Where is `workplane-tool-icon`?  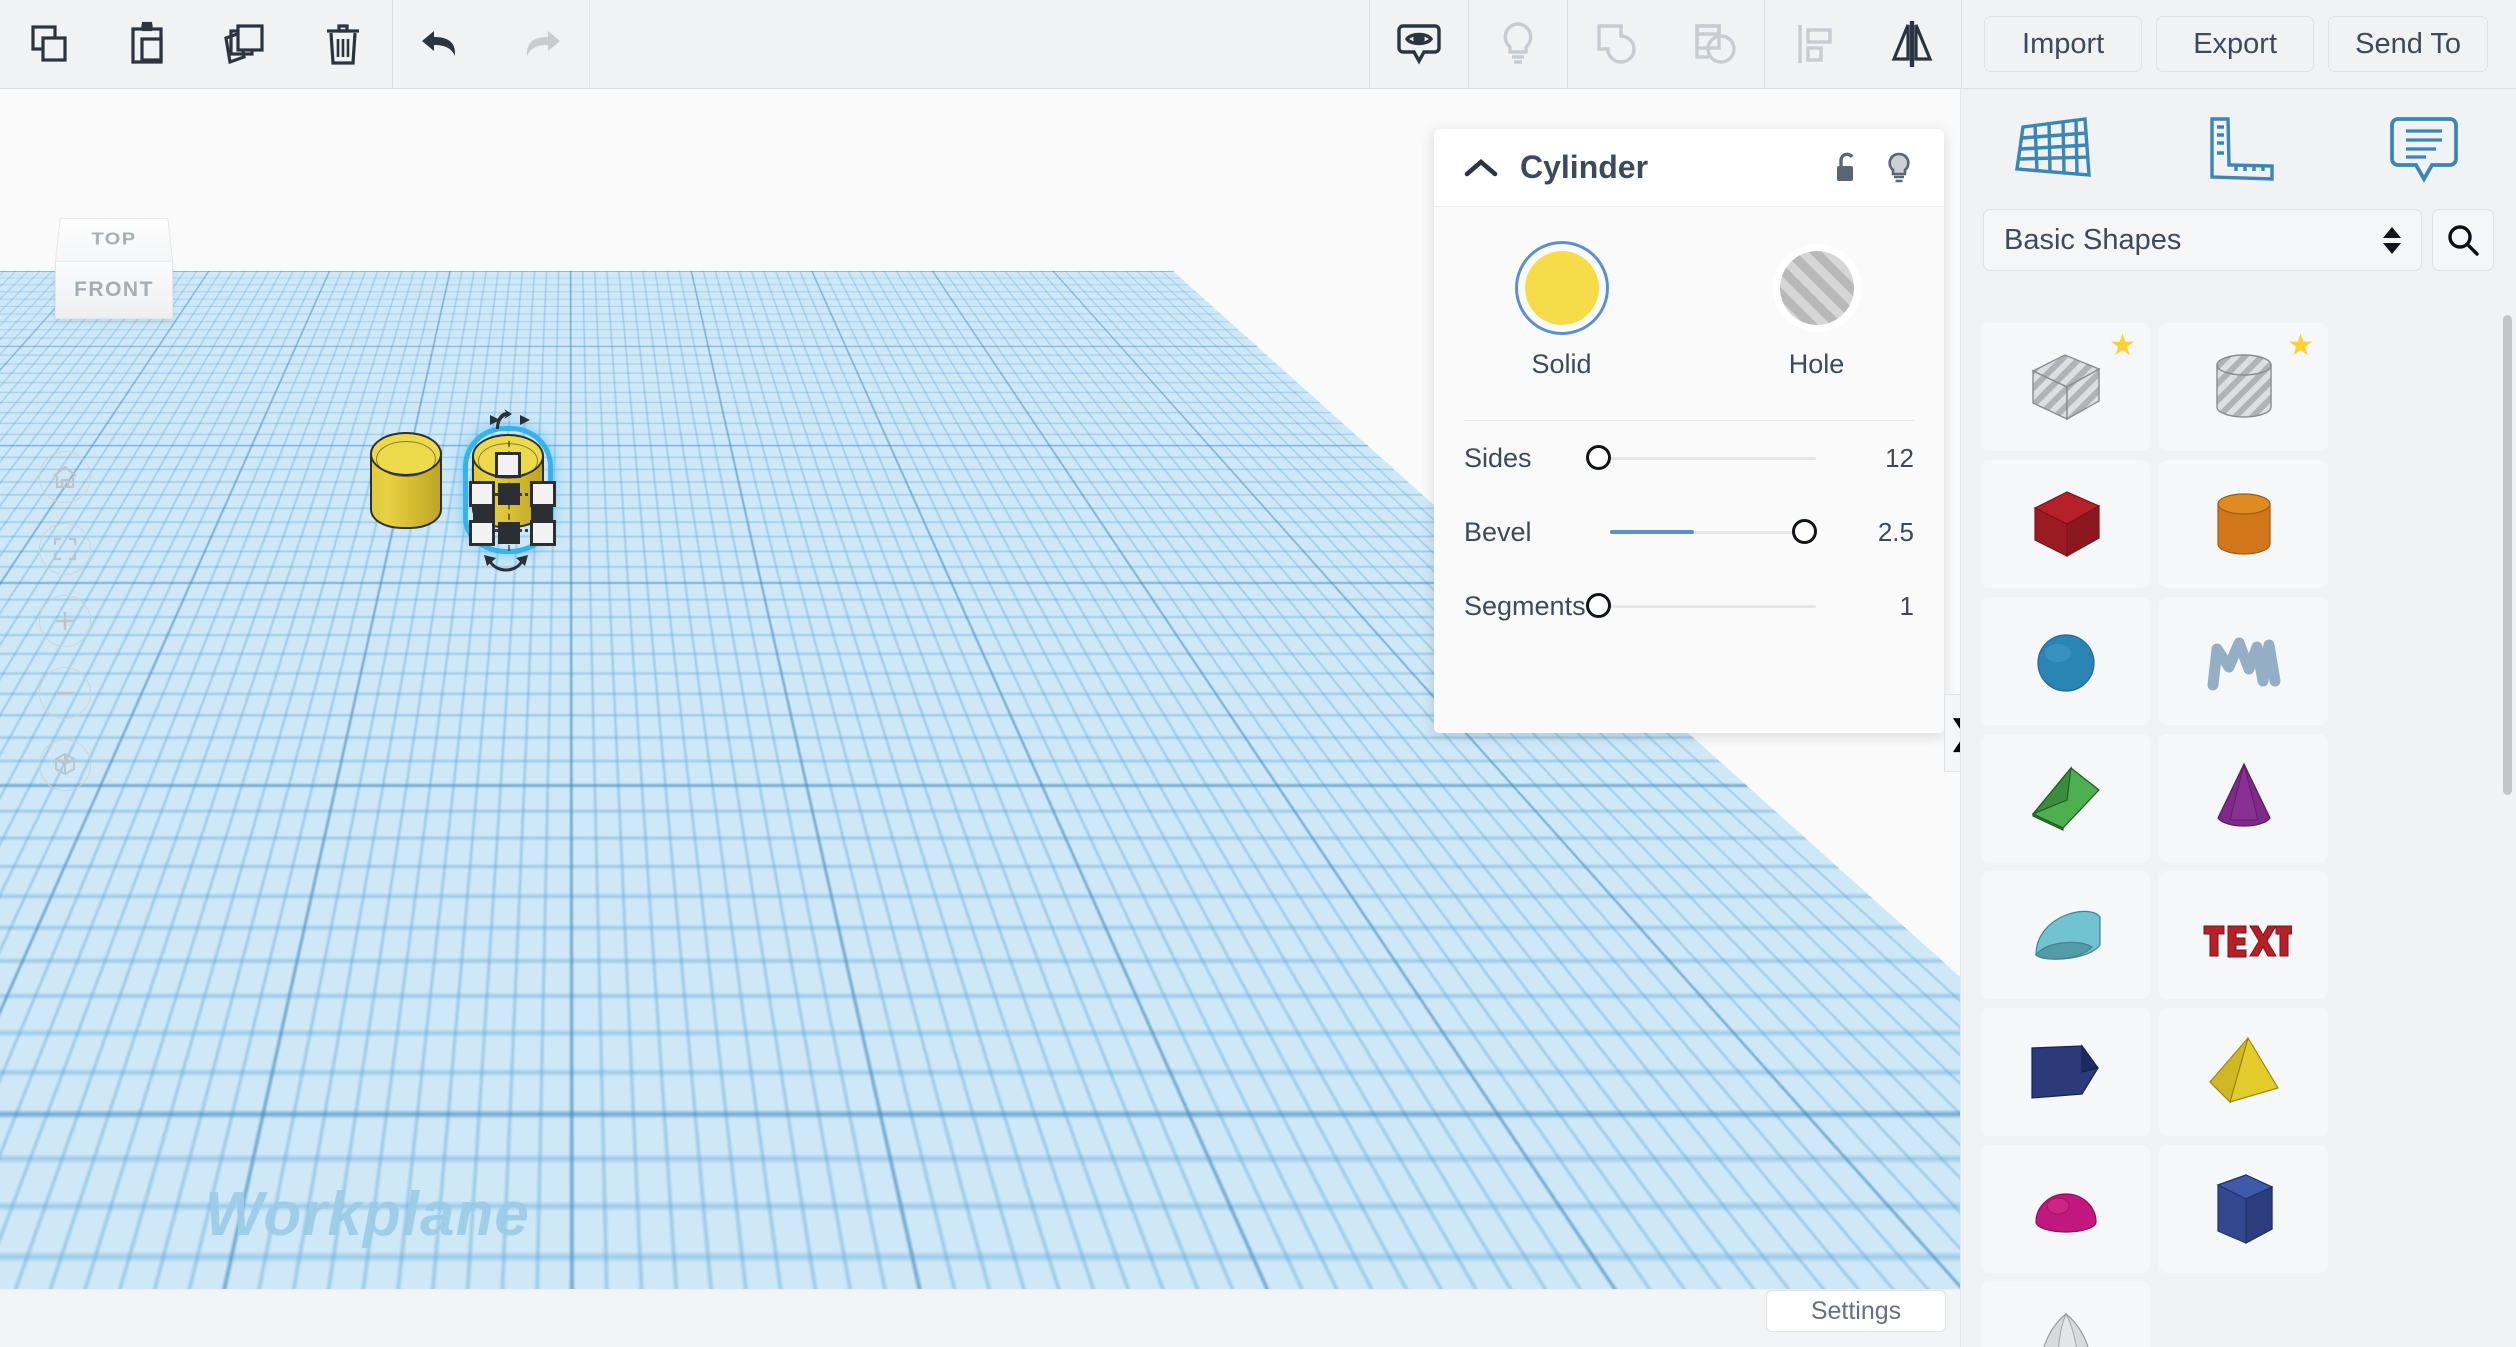 workplane-tool-icon is located at coordinates (2053, 149).